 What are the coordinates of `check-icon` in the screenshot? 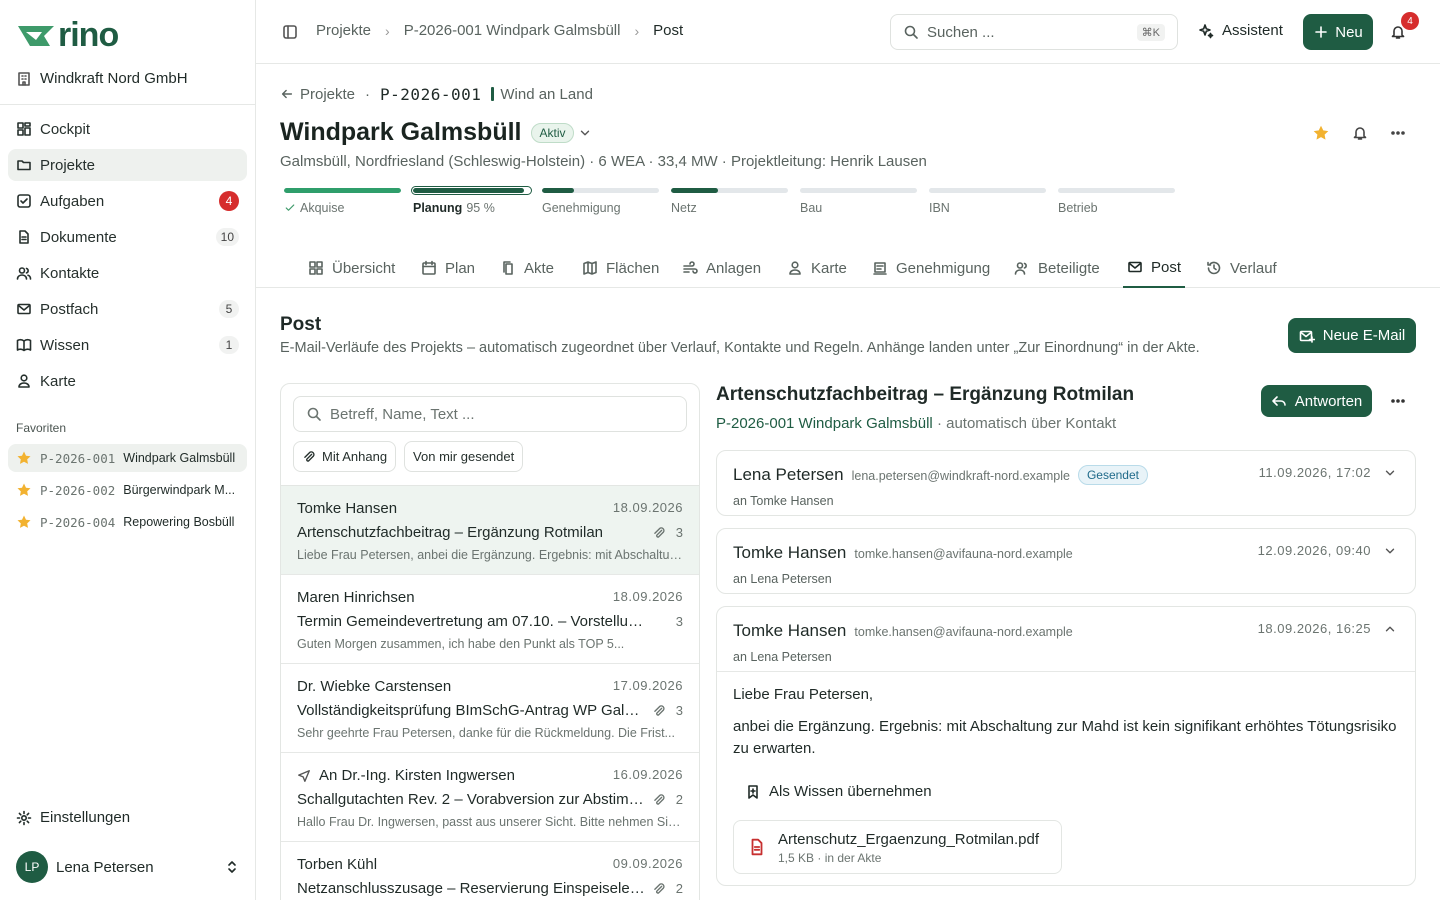 It's located at (290, 207).